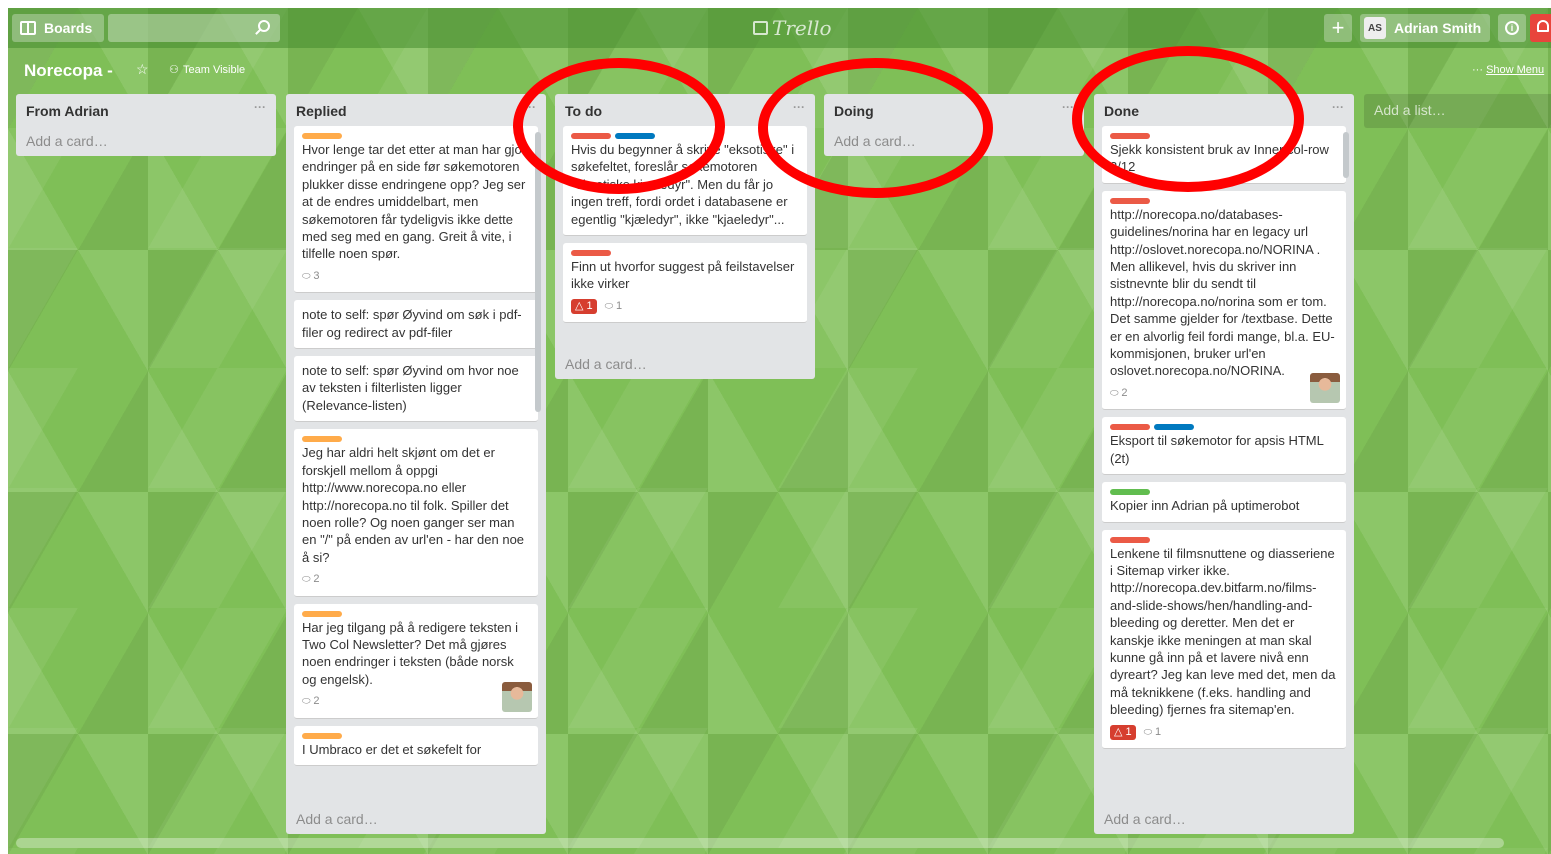  I want to click on plus-icon: +, so click(1338, 27).